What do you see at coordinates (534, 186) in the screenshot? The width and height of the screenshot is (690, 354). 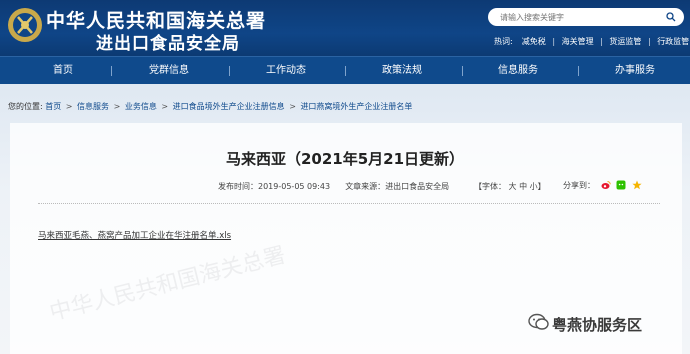 I see `font-size-small: 小` at bounding box center [534, 186].